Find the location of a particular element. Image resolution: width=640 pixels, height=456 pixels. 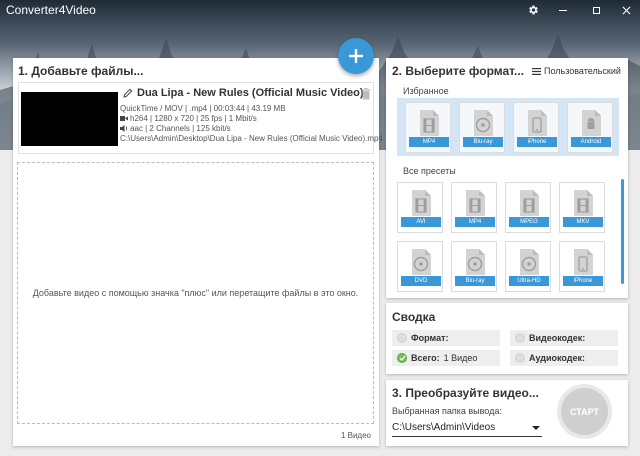

favorites-label: Избранное is located at coordinates (426, 91).